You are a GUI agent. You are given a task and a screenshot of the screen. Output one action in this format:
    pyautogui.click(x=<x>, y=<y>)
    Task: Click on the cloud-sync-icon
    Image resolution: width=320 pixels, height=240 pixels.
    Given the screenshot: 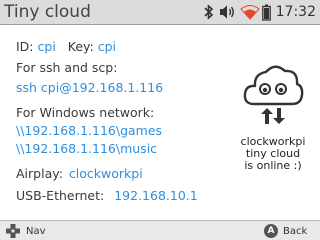 What is the action you would take?
    pyautogui.click(x=273, y=96)
    